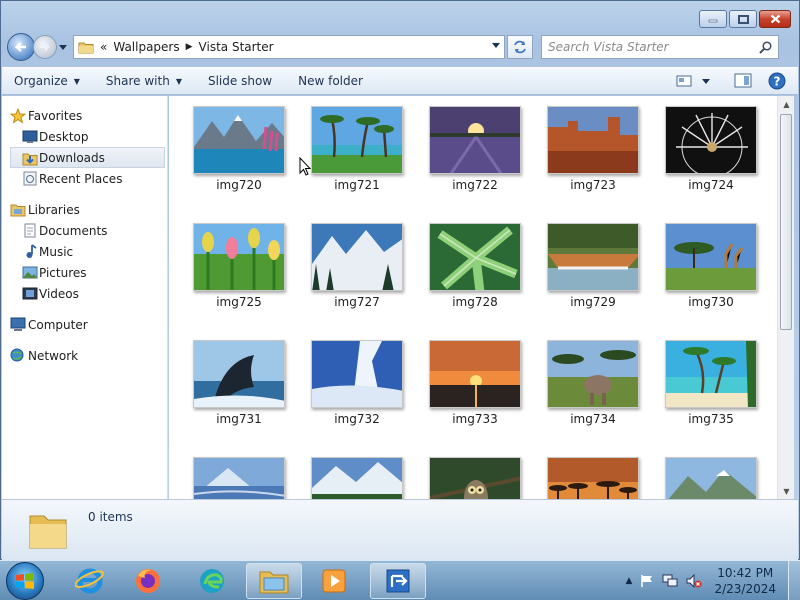 The width and height of the screenshot is (800, 600). I want to click on file-item: img735, so click(711, 383).